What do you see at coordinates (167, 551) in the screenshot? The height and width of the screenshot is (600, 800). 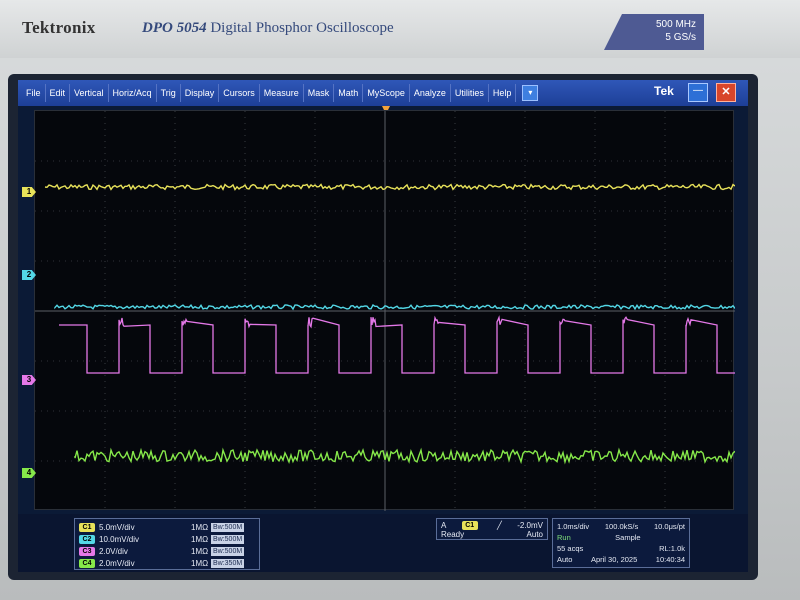 I see `ch3-readout: C3 2.0V/div 1MΩ Bw:500M` at bounding box center [167, 551].